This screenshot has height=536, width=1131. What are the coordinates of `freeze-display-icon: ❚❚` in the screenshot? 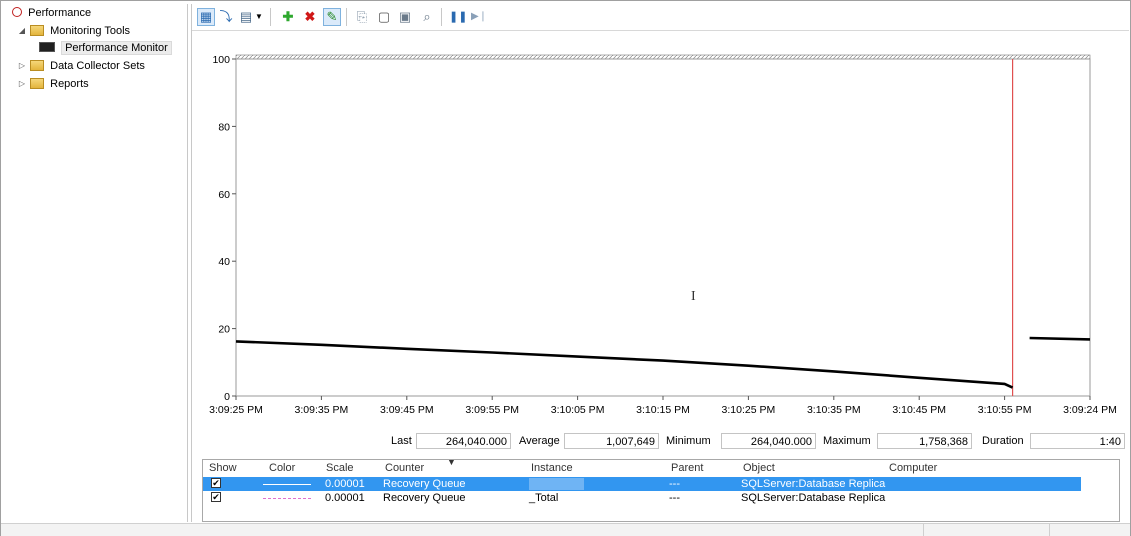 It's located at (458, 17).